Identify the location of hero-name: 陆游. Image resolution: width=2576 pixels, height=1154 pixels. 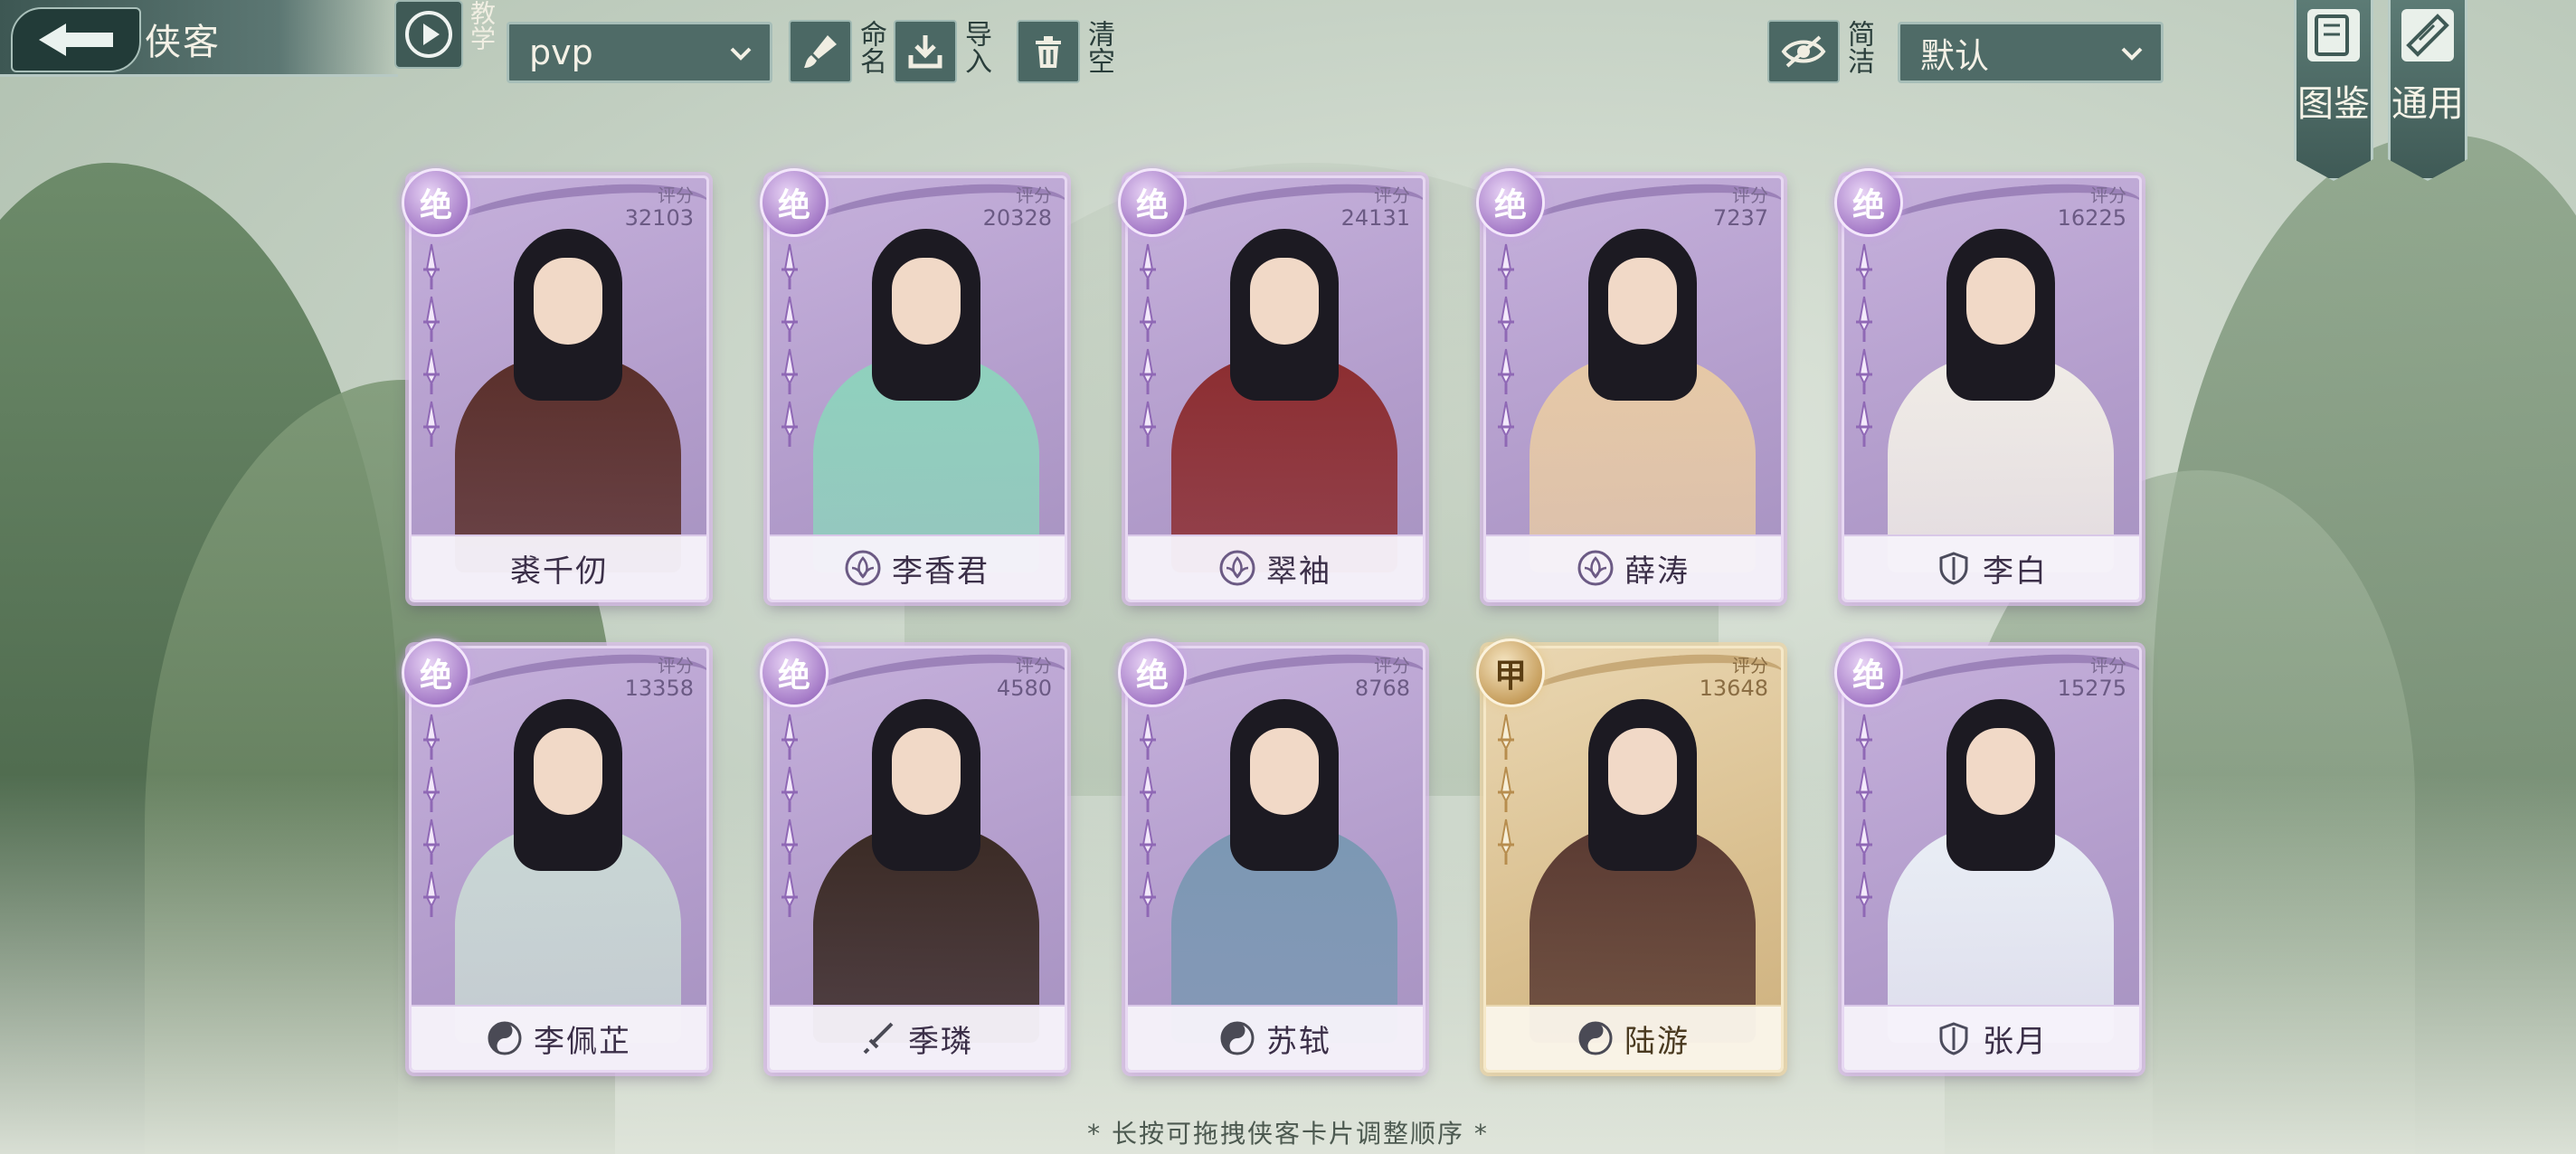
(1657, 1041).